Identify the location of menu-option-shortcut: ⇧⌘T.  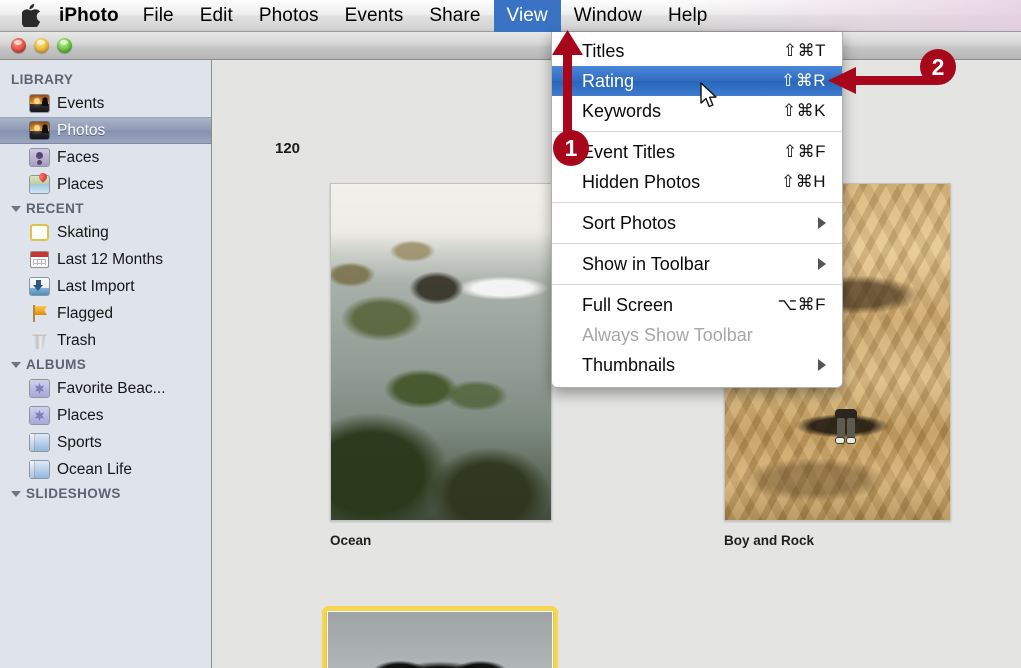
(804, 50).